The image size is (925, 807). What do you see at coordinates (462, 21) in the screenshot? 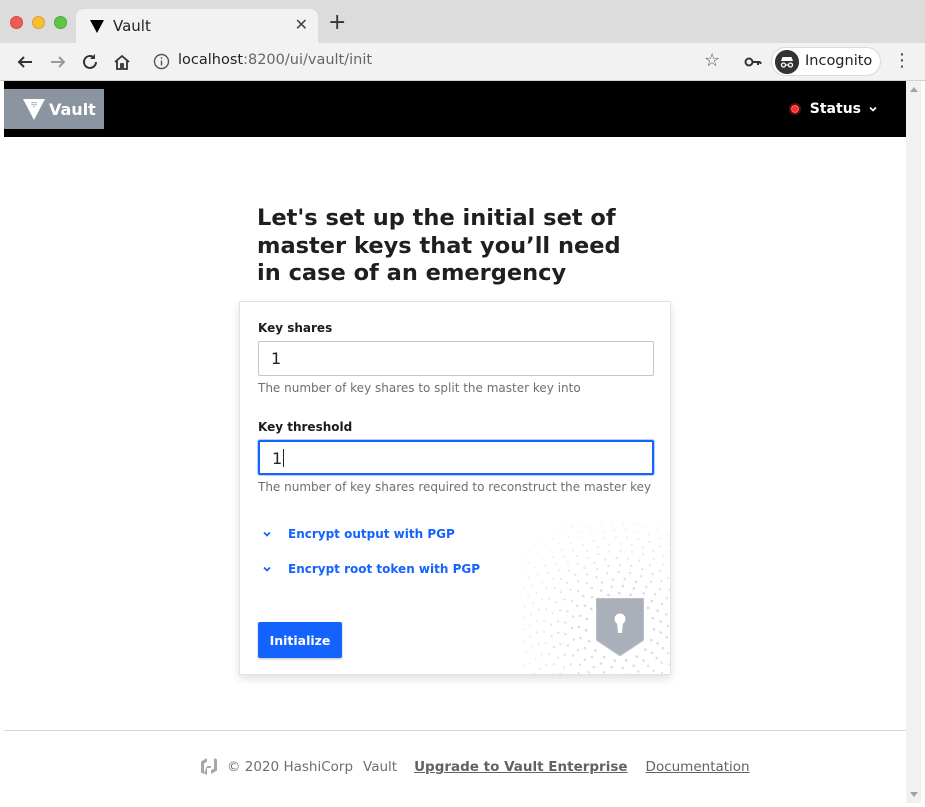
I see `browser-titlebar: Vault ✕ +` at bounding box center [462, 21].